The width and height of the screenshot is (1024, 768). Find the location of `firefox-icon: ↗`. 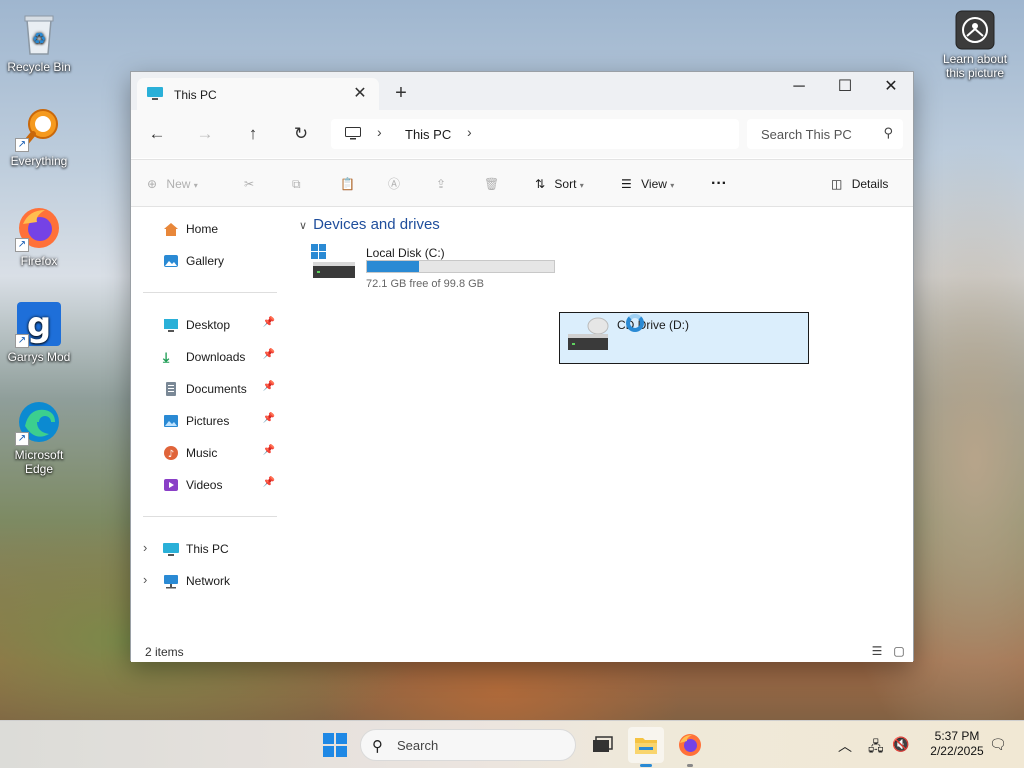

firefox-icon: ↗ is located at coordinates (39, 228).